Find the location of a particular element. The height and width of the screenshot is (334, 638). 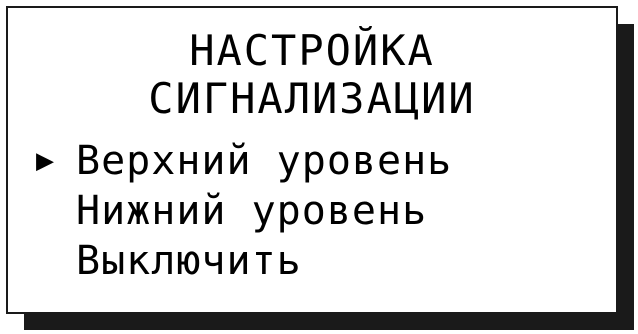

menu-item-label: Нижний уровень is located at coordinates (252, 211).